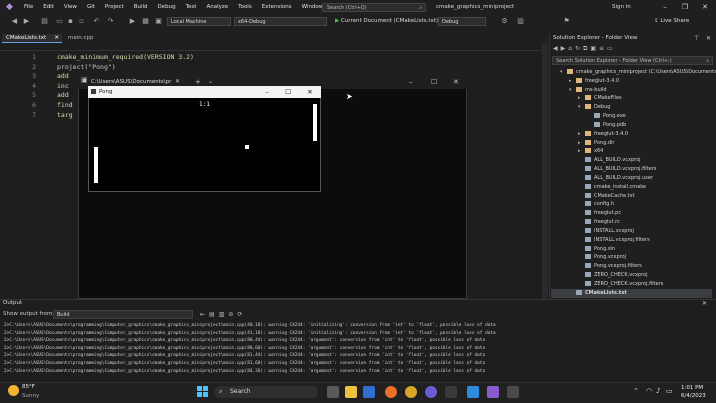 This screenshot has height=403, width=716. Describe the element at coordinates (614, 240) in the screenshot. I see `tree-file: INSTALL.vcxproj.filters` at that location.